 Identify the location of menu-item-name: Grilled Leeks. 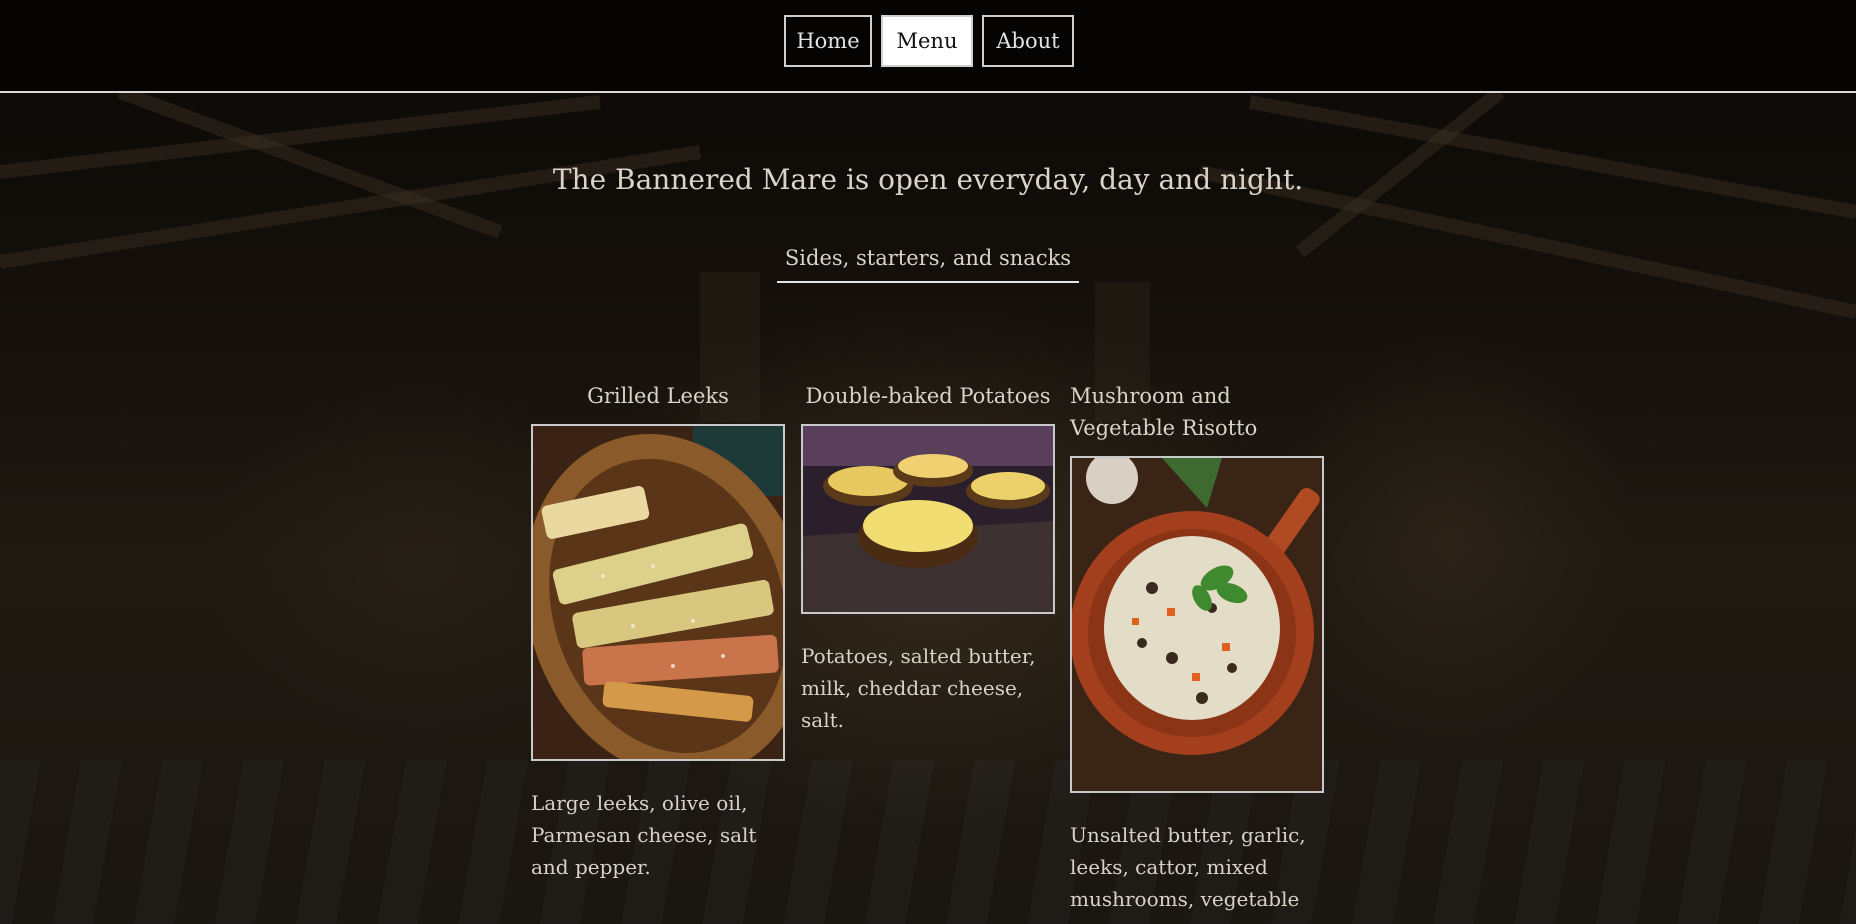
(658, 396).